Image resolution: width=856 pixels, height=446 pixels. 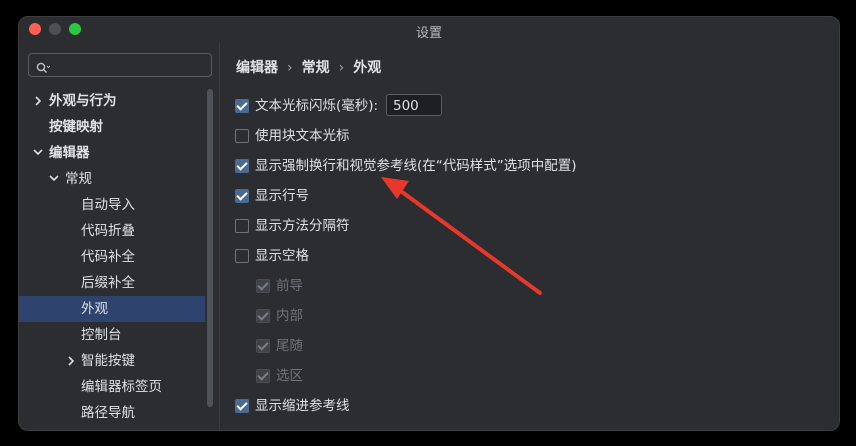 What do you see at coordinates (108, 231) in the screenshot?
I see `sidebar-item-label: 代码折叠` at bounding box center [108, 231].